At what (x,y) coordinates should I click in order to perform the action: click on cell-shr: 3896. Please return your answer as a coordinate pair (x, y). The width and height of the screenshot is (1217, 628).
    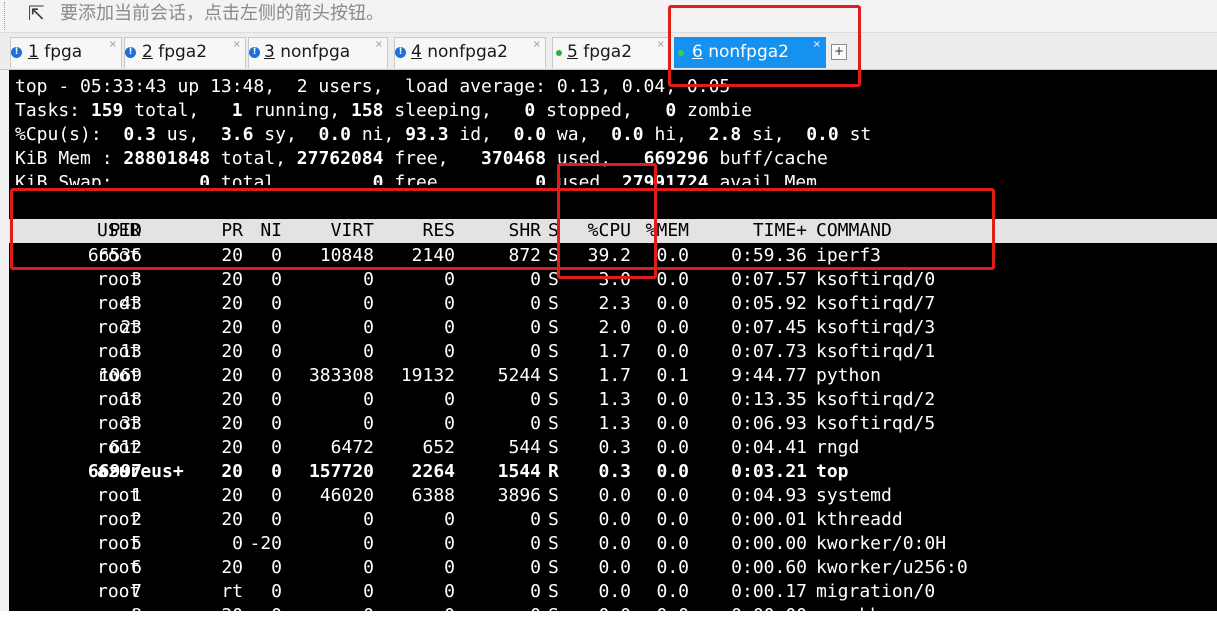
    Looking at the image, I should click on (519, 495).